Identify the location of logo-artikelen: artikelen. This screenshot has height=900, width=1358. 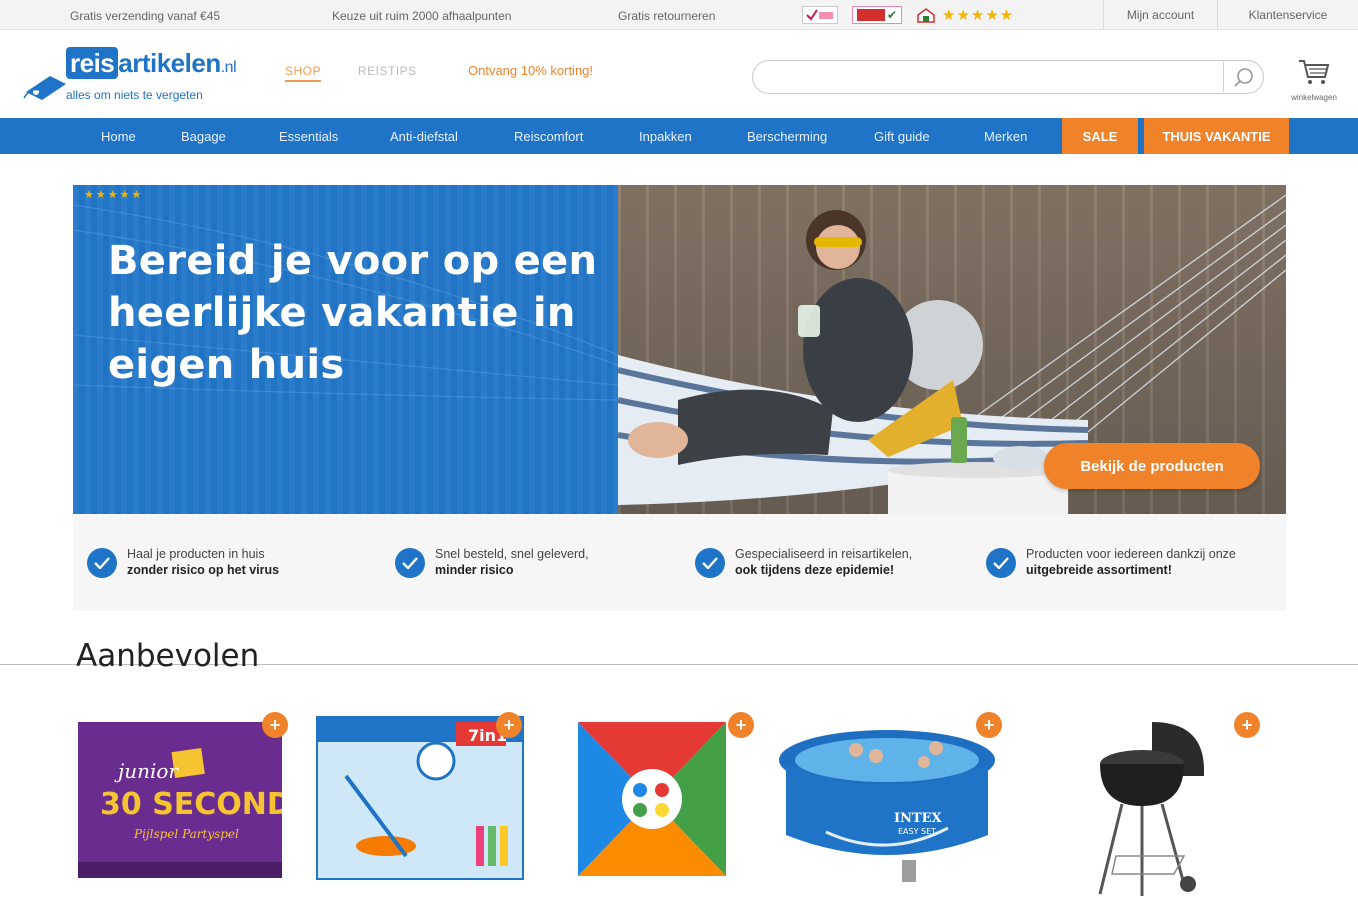
(169, 63).